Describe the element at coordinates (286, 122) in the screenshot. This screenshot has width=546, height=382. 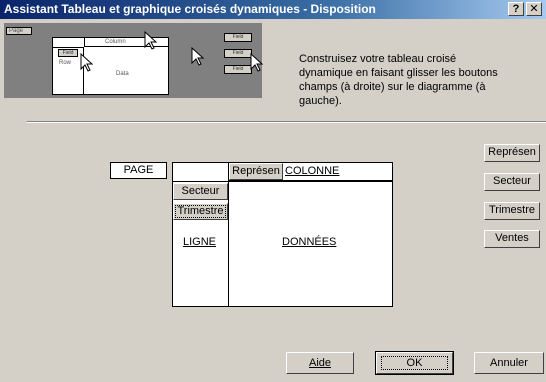
I see `separator` at that location.